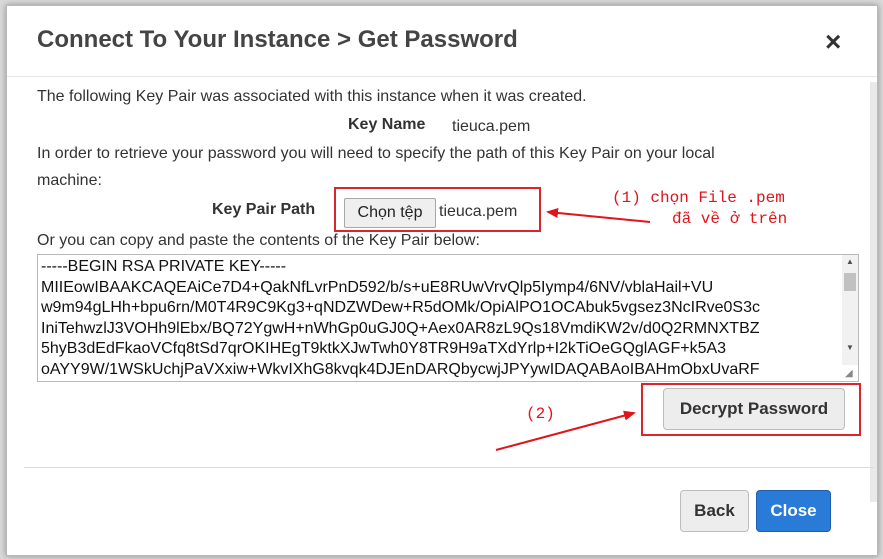 This screenshot has height=559, width=883. I want to click on annotation-note-1-cont: đã về ở trên, so click(730, 219).